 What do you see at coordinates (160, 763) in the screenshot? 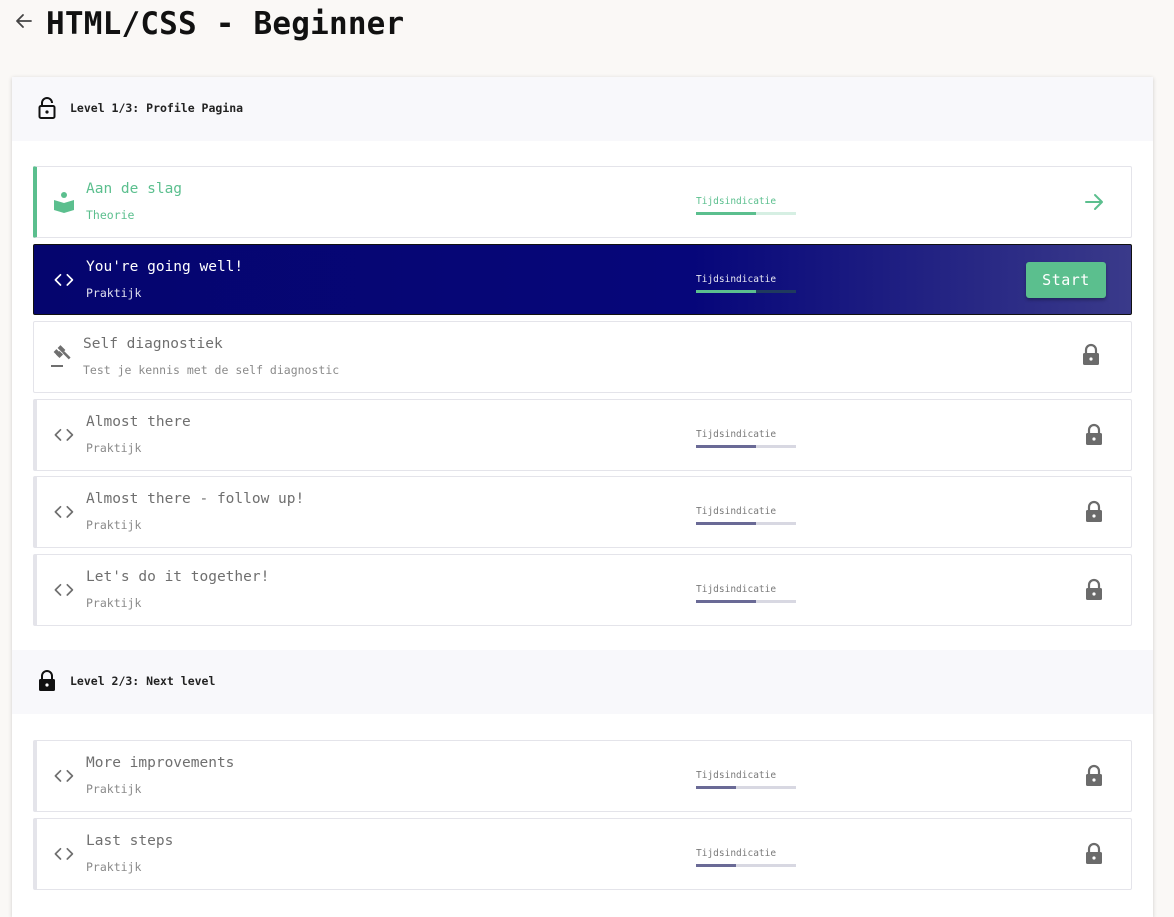
I see `lesson-title: More improvements` at bounding box center [160, 763].